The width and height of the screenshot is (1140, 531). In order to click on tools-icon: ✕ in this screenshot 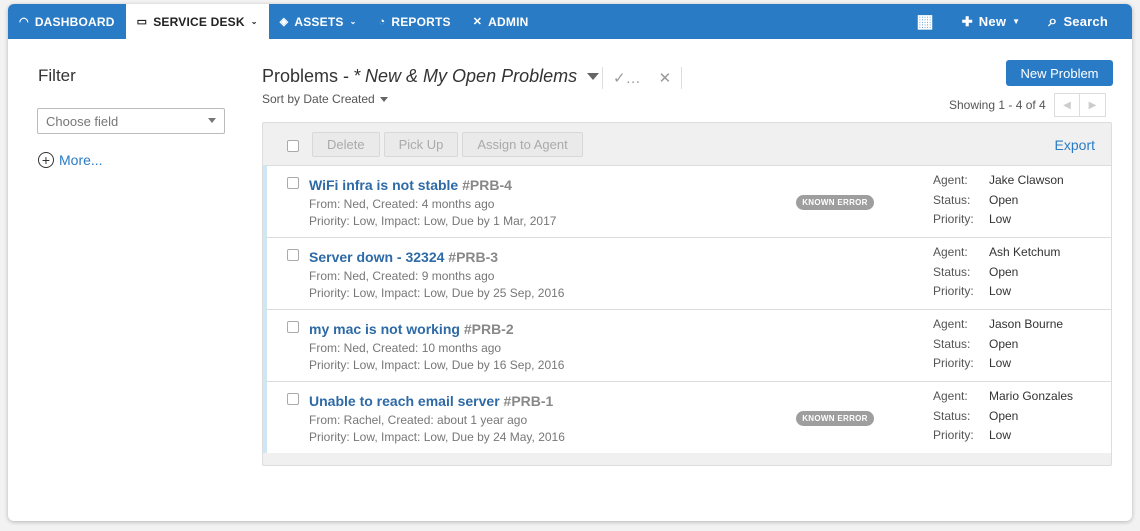, I will do `click(477, 22)`.